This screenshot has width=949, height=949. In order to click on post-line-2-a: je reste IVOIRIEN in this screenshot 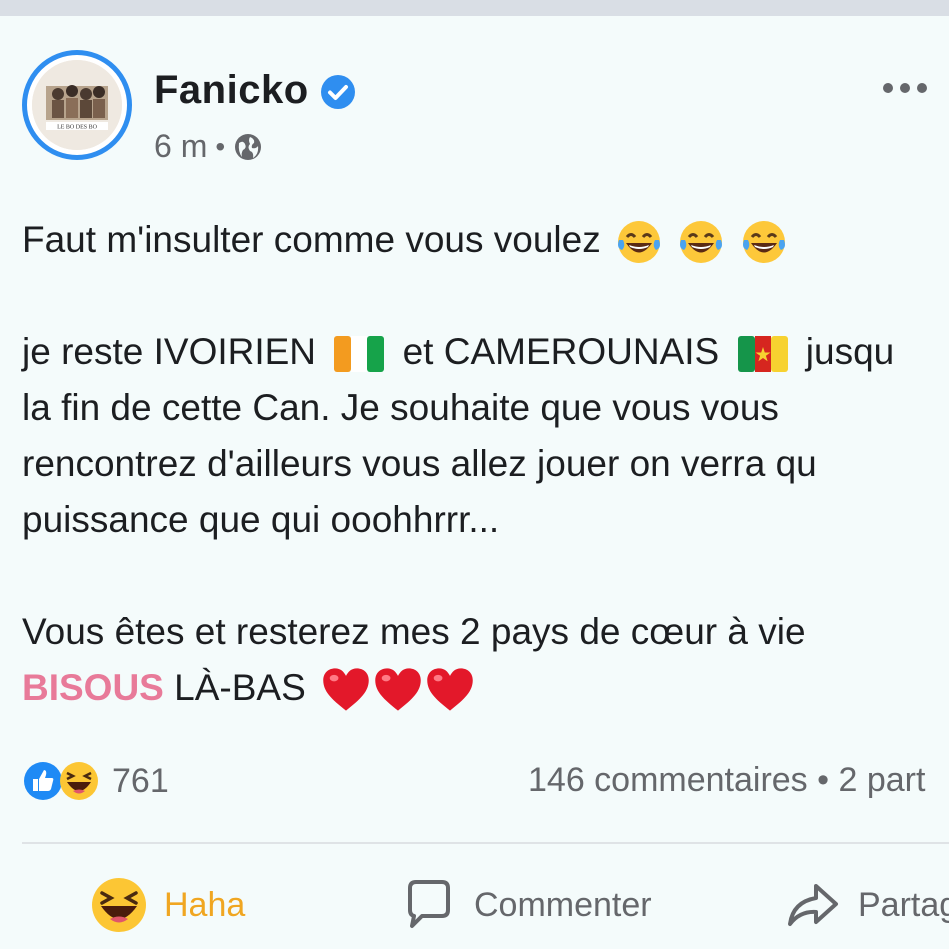, I will do `click(169, 351)`.